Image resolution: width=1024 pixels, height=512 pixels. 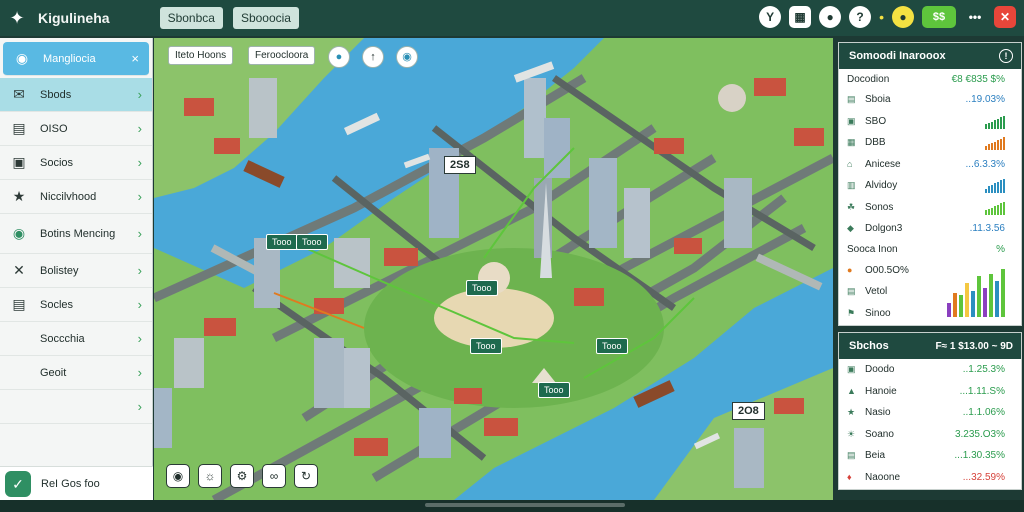 What do you see at coordinates (983, 413) in the screenshot?
I see `resource-row-value: ..1.1.06%` at bounding box center [983, 413].